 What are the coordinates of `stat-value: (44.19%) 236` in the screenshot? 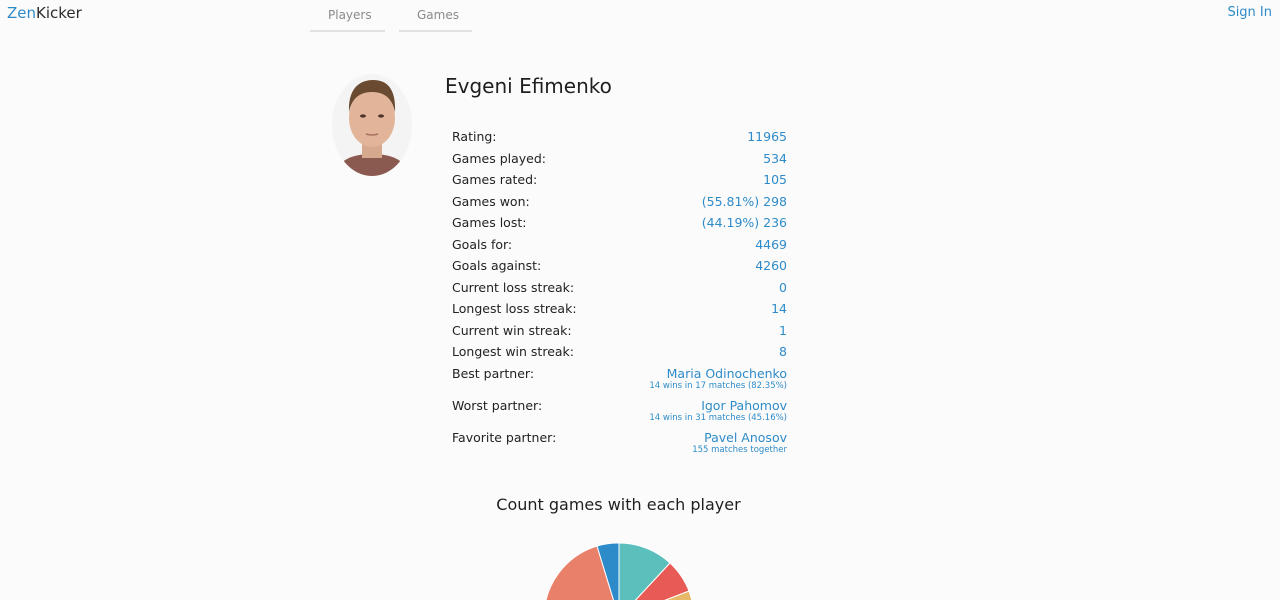 It's located at (744, 222).